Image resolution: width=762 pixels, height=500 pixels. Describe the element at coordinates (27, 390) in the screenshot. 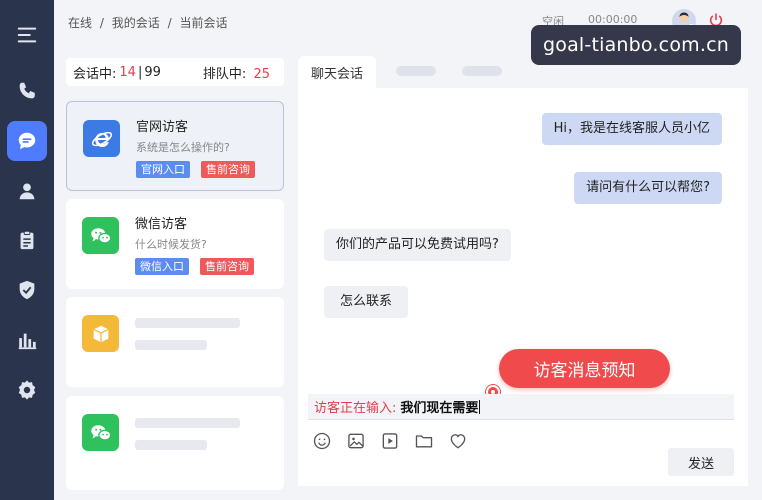

I see `gear-icon` at that location.